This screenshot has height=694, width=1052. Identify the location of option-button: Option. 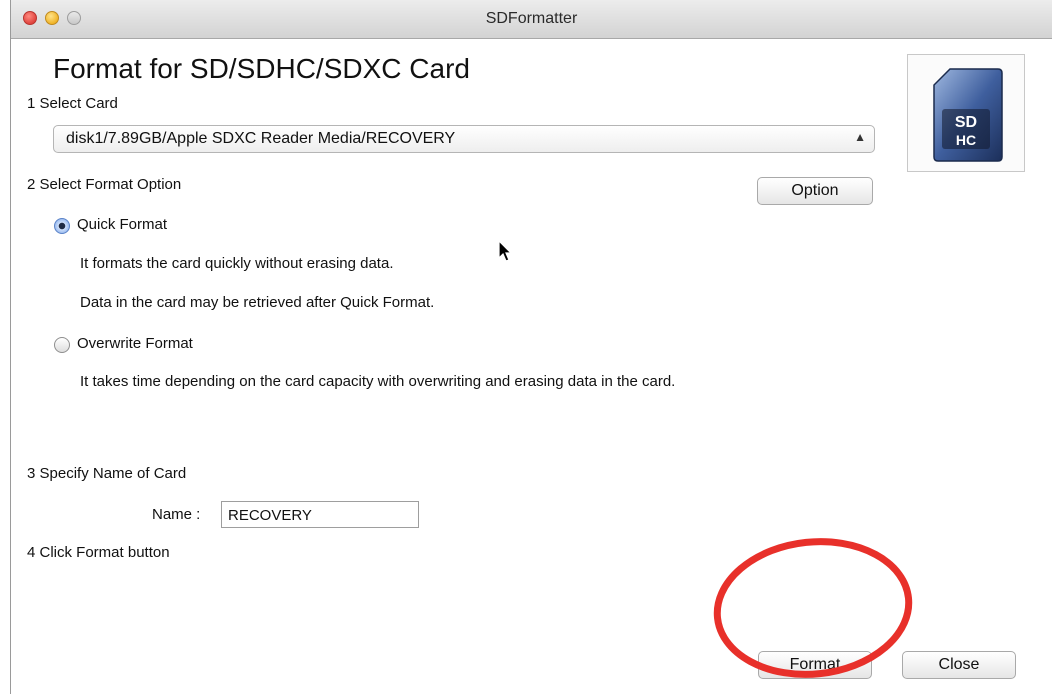
(815, 191).